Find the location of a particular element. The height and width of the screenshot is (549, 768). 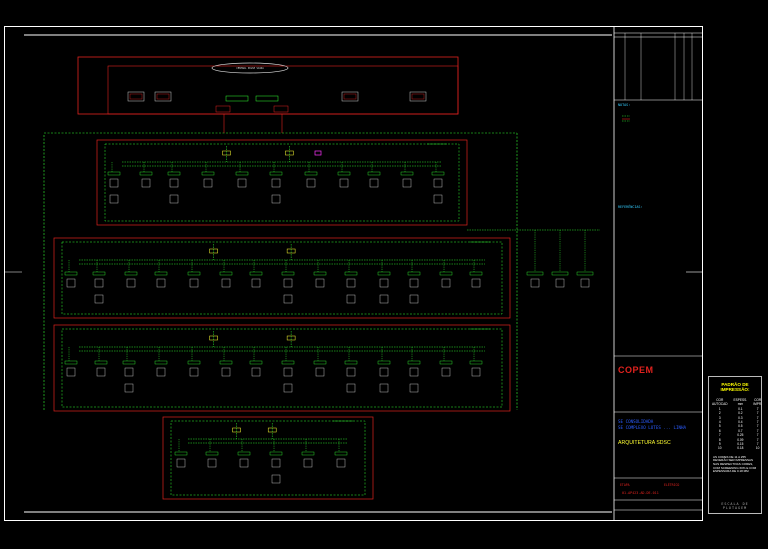

control-room-box is located at coordinates (268, 85).